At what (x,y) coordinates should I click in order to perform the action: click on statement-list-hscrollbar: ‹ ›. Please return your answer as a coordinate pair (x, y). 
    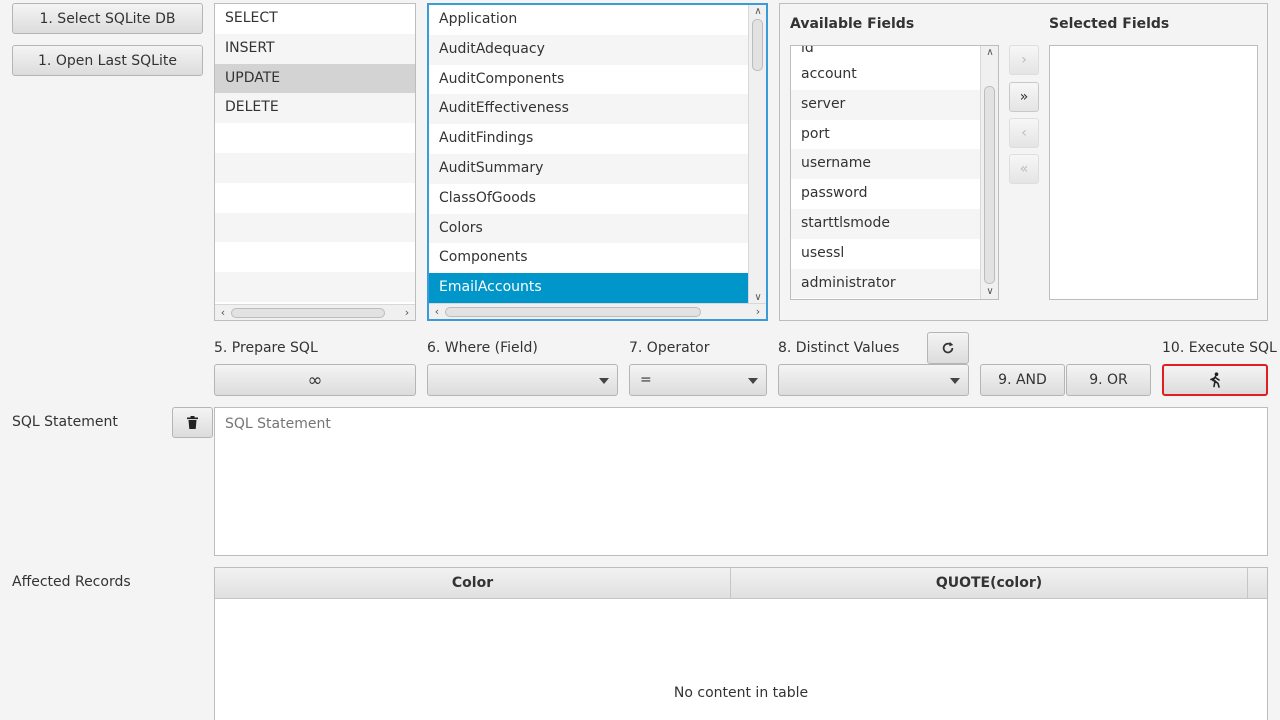
    Looking at the image, I should click on (315, 312).